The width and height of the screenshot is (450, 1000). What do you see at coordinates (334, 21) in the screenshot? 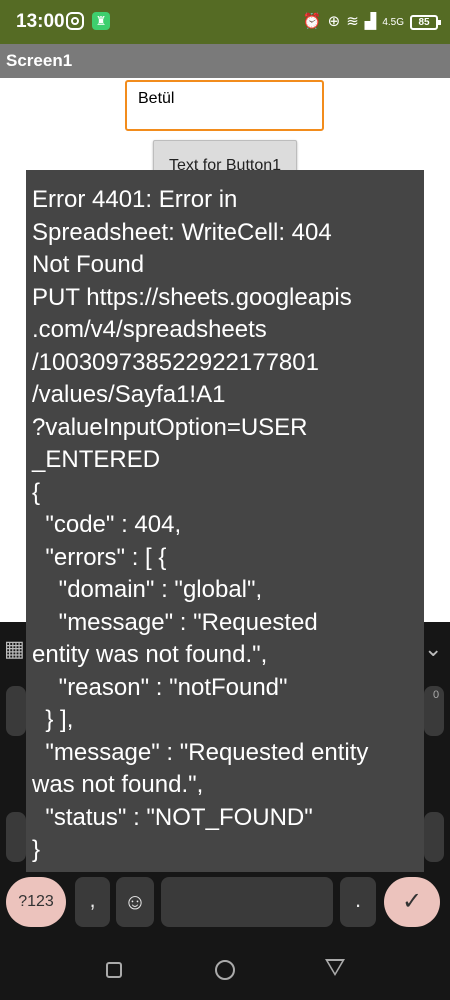
I see `data-saver-icon: ⊕` at bounding box center [334, 21].